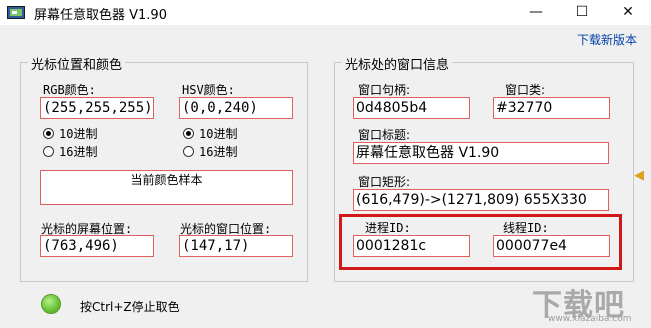 This screenshot has height=328, width=651. Describe the element at coordinates (607, 39) in the screenshot. I see `download-new-version-link: 下载新版本` at that location.